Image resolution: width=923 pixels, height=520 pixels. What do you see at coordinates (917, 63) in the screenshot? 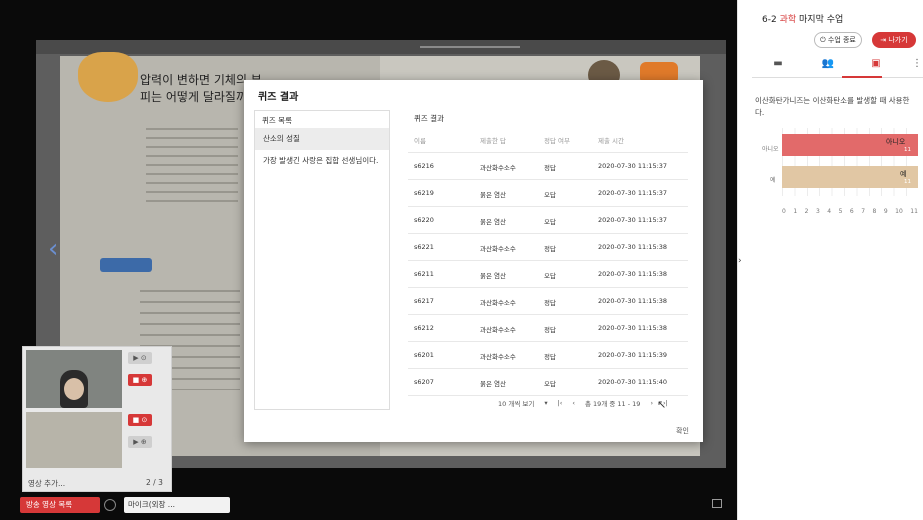
I see `more-options-icon: ⋮` at bounding box center [917, 63].